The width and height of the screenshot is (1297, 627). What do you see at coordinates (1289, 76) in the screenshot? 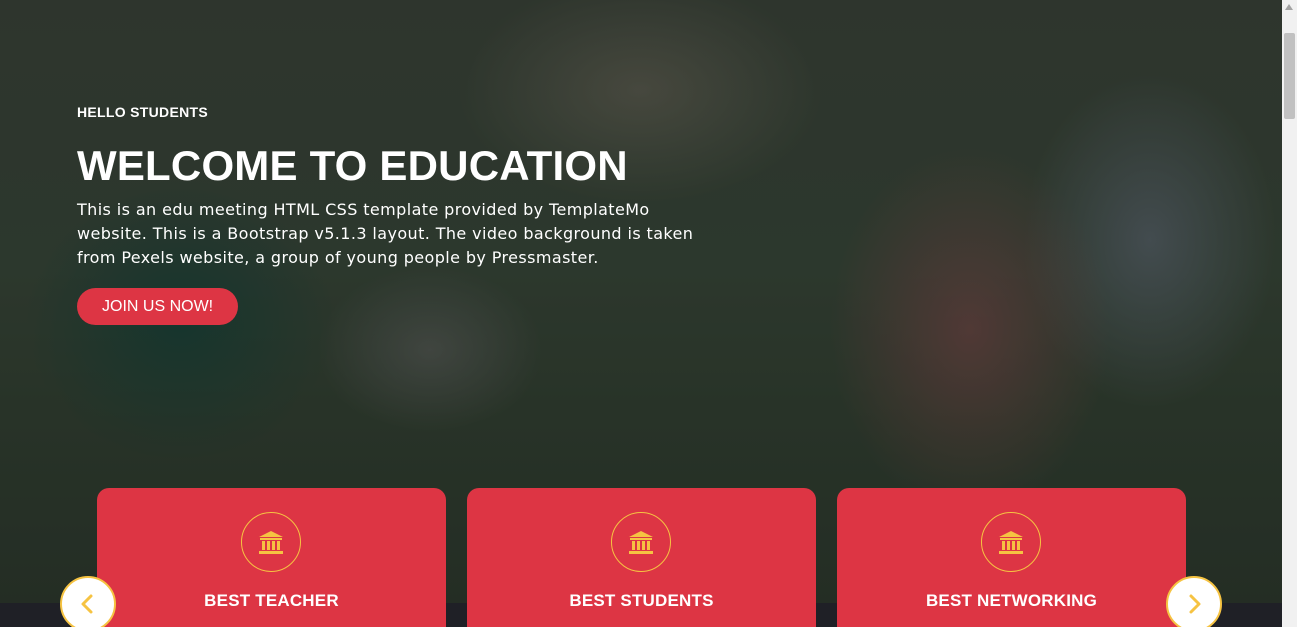
I see `scrollbar-thumb` at bounding box center [1289, 76].